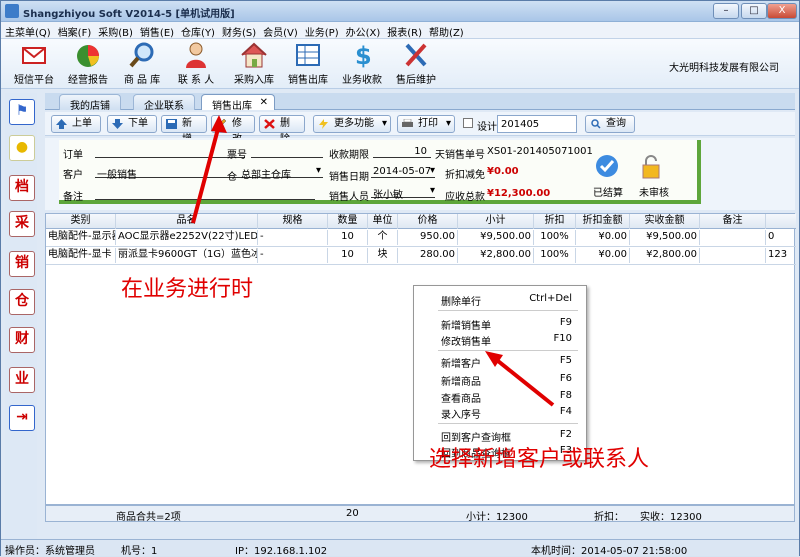  Describe the element at coordinates (523, 381) in the screenshot. I see `annotation-arrow-menu` at that location.